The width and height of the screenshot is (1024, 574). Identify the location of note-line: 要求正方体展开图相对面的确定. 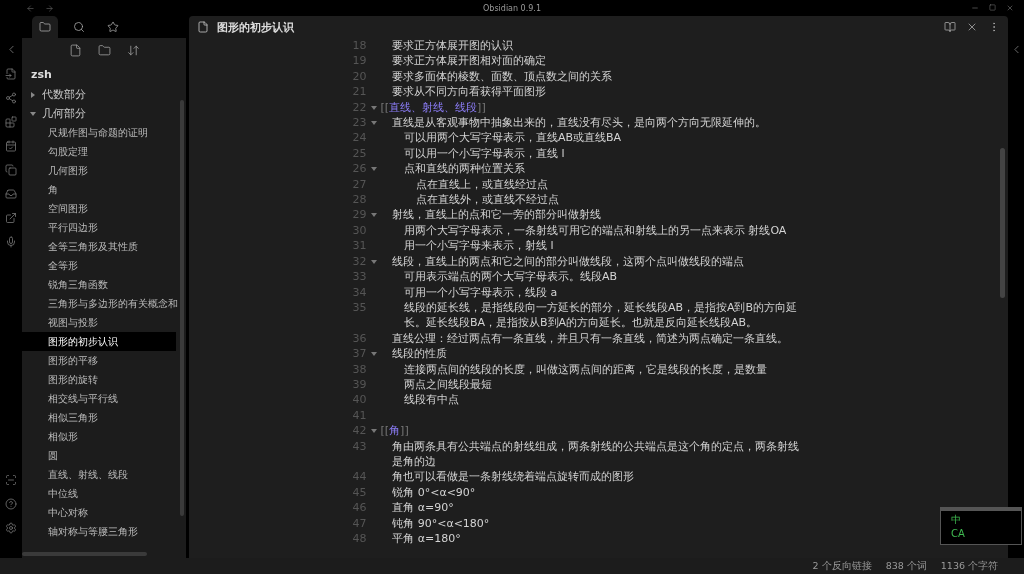
(469, 61).